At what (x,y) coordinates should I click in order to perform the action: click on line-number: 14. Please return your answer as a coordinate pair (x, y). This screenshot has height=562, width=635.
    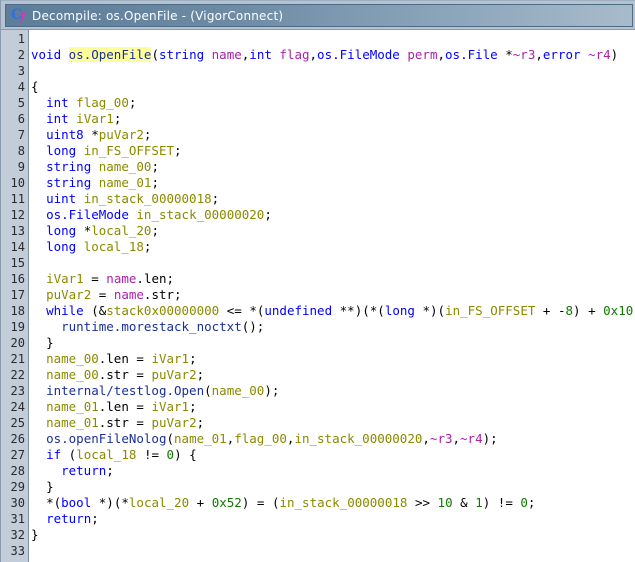
    Looking at the image, I should click on (17, 247).